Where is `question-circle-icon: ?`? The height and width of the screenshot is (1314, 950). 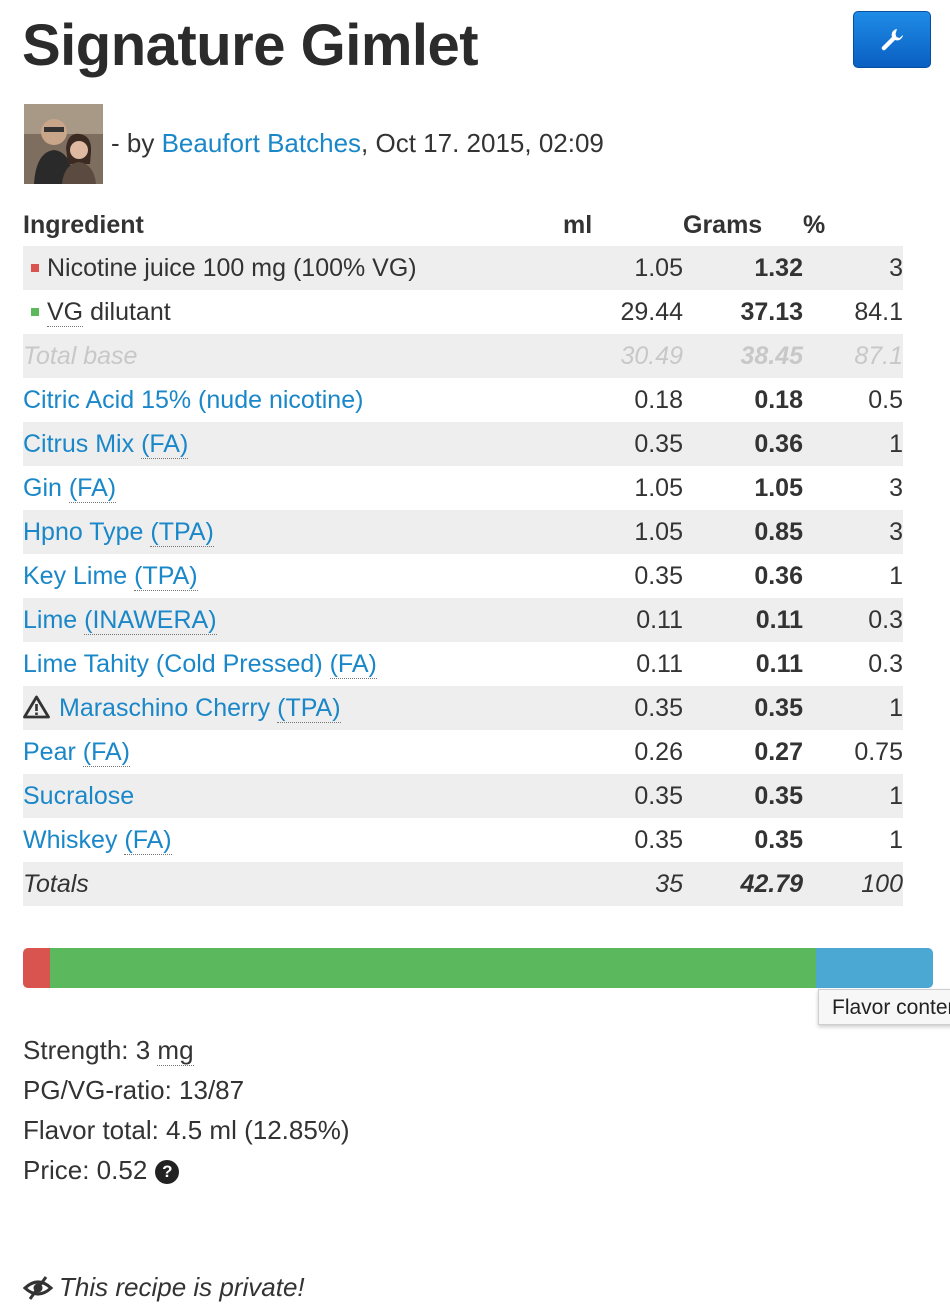 question-circle-icon: ? is located at coordinates (167, 1172).